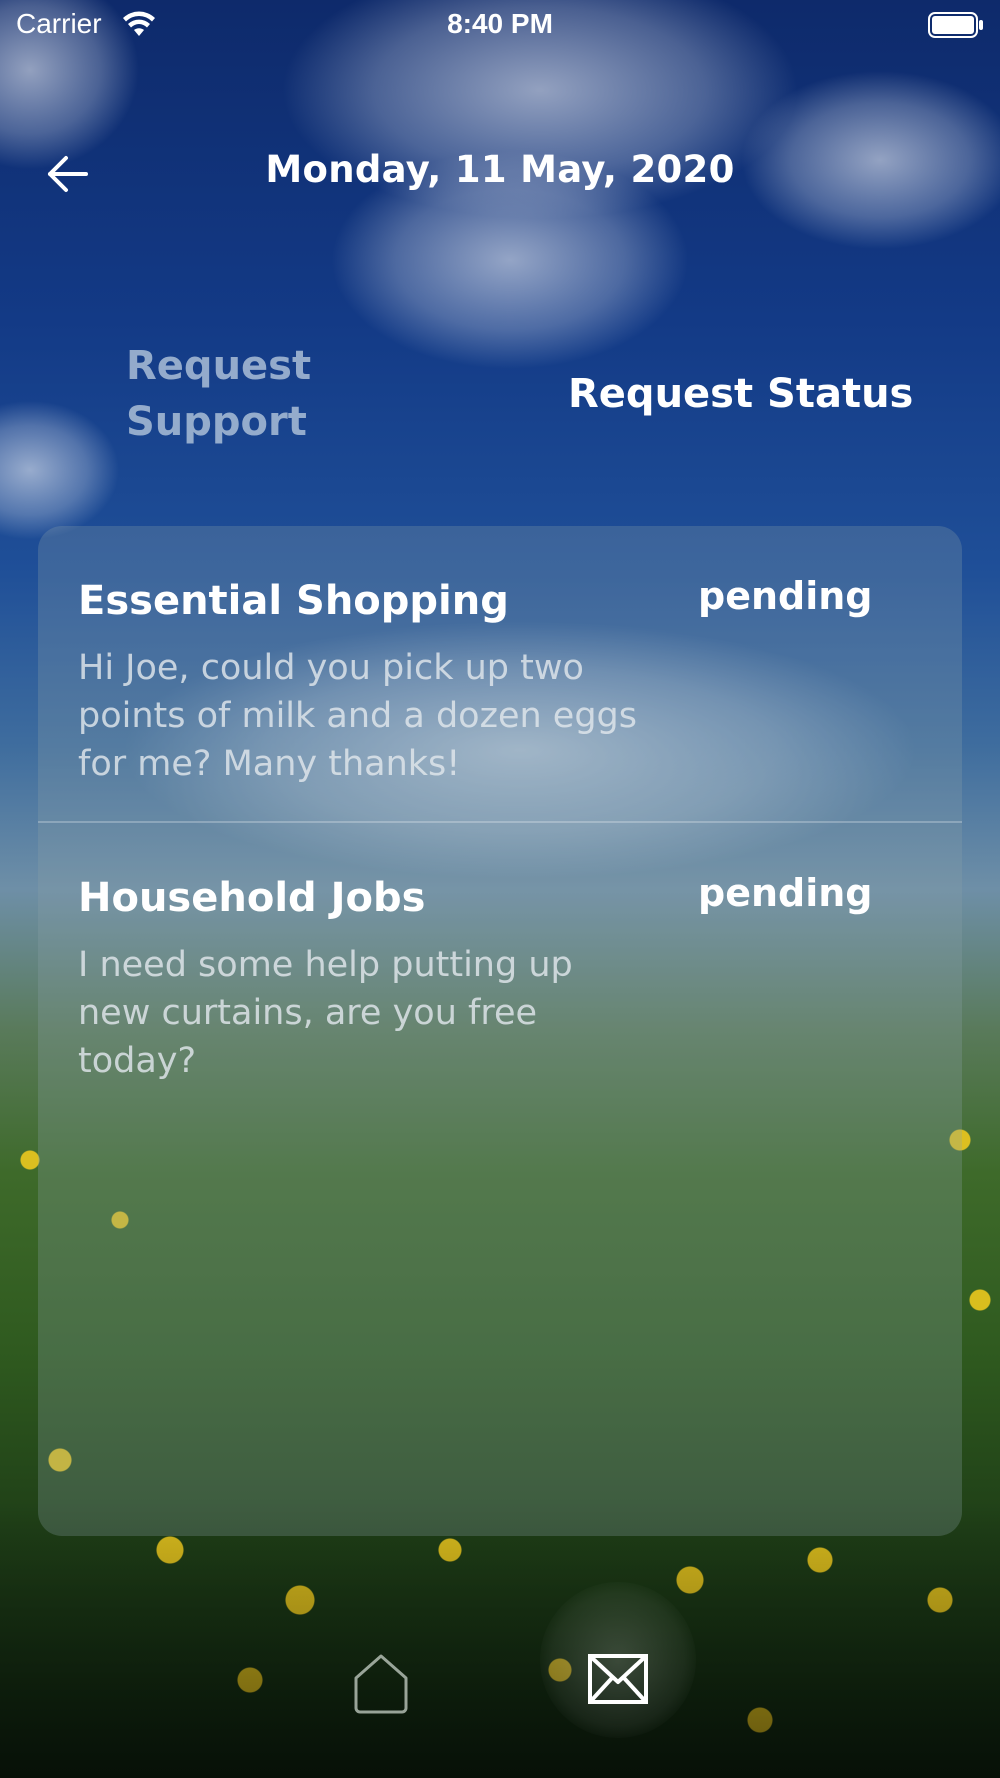 This screenshot has width=1000, height=1778. Describe the element at coordinates (955, 25) in the screenshot. I see `battery-icon` at that location.